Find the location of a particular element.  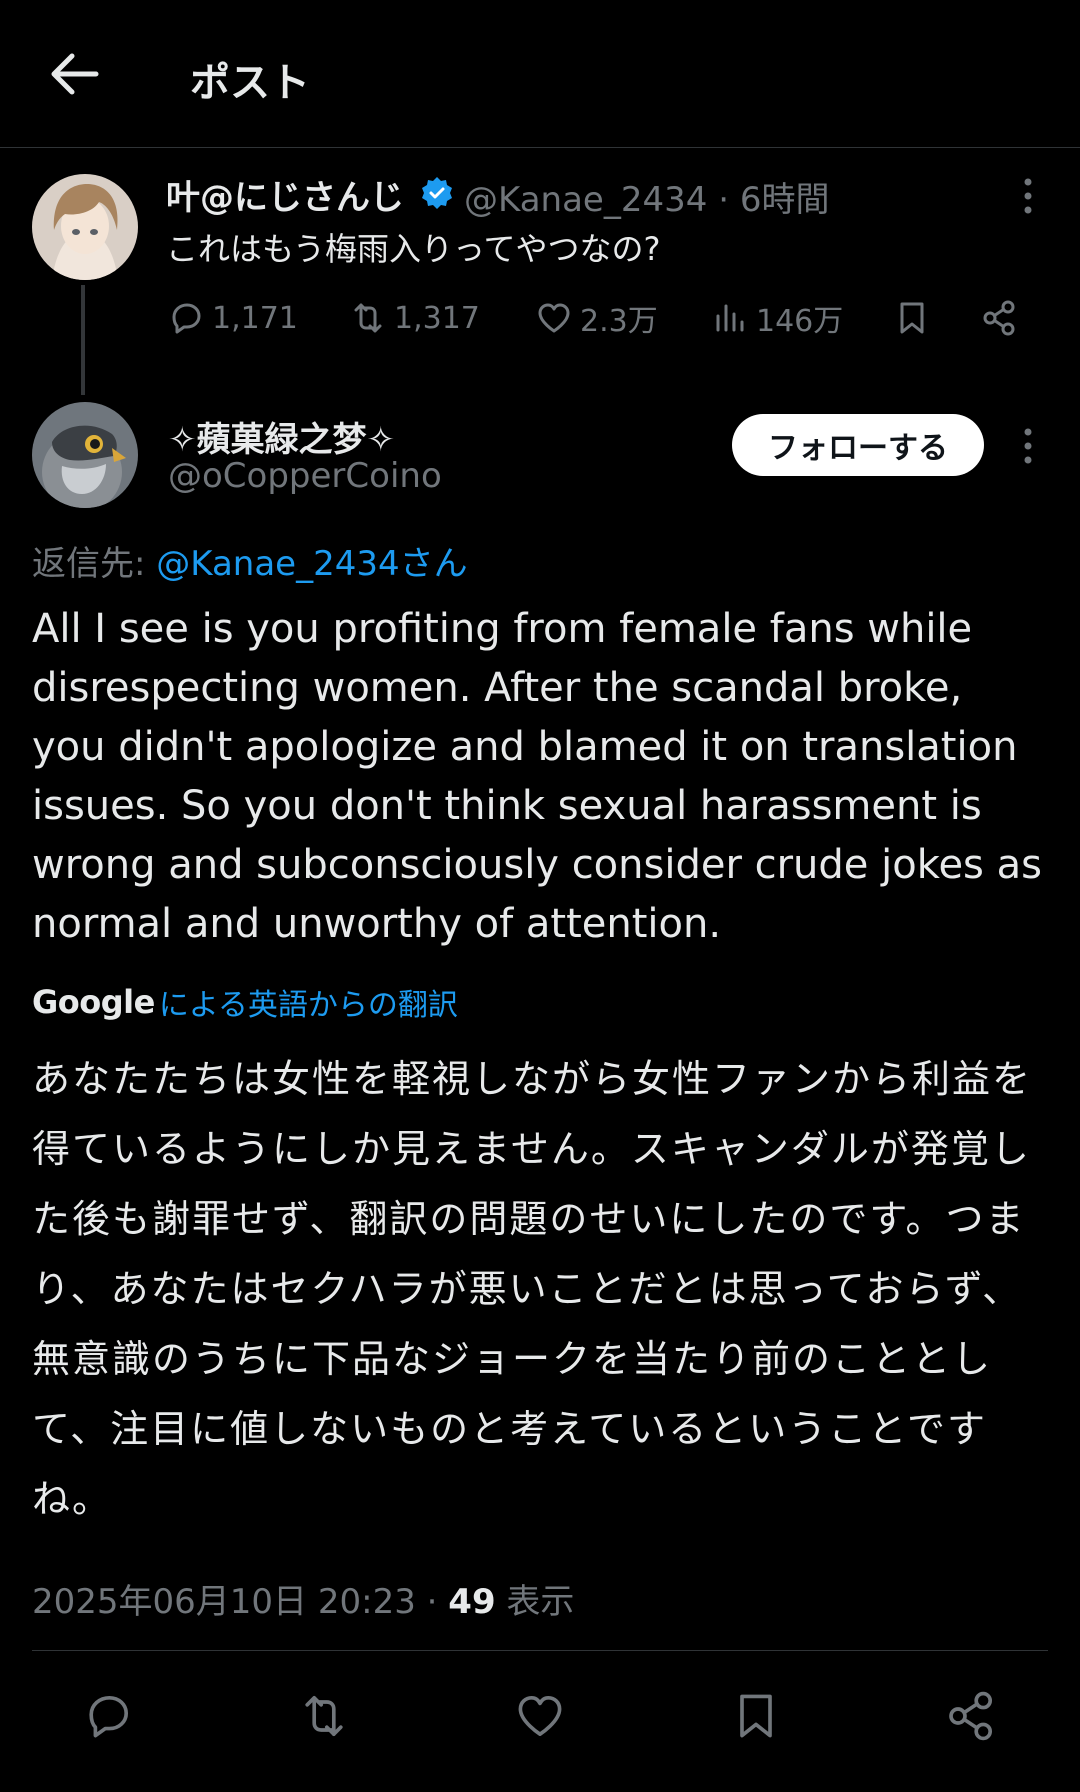

share-action is located at coordinates (1003, 318).